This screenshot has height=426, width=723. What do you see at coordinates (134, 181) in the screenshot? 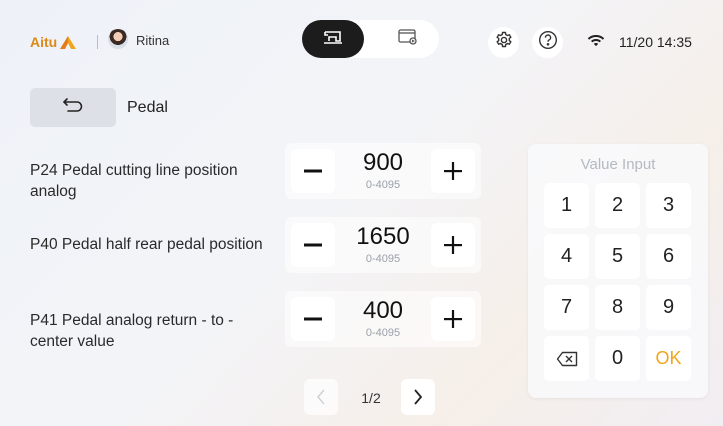
I see `param-label-p24: P24 Pedal cutting line position analog` at bounding box center [134, 181].